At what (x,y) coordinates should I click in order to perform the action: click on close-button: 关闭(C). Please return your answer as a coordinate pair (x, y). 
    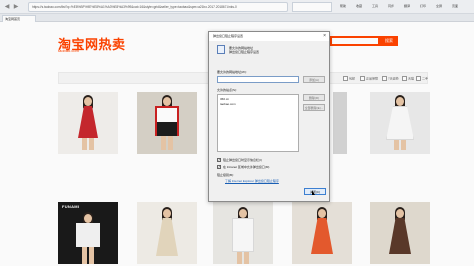
    Looking at the image, I should click on (315, 191).